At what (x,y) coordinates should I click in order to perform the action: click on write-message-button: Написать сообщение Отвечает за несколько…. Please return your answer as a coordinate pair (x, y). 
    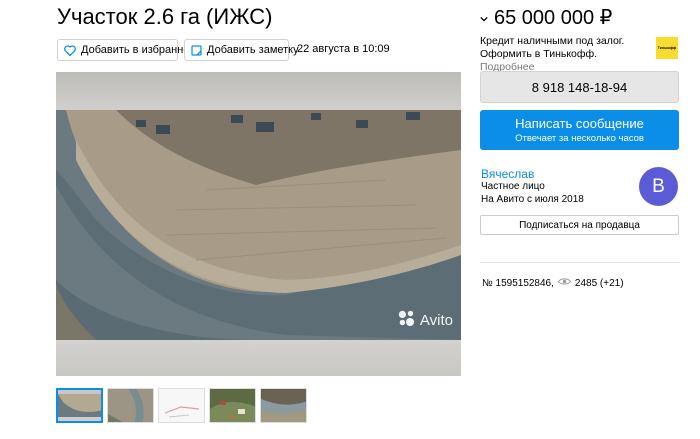
    Looking at the image, I should click on (579, 130).